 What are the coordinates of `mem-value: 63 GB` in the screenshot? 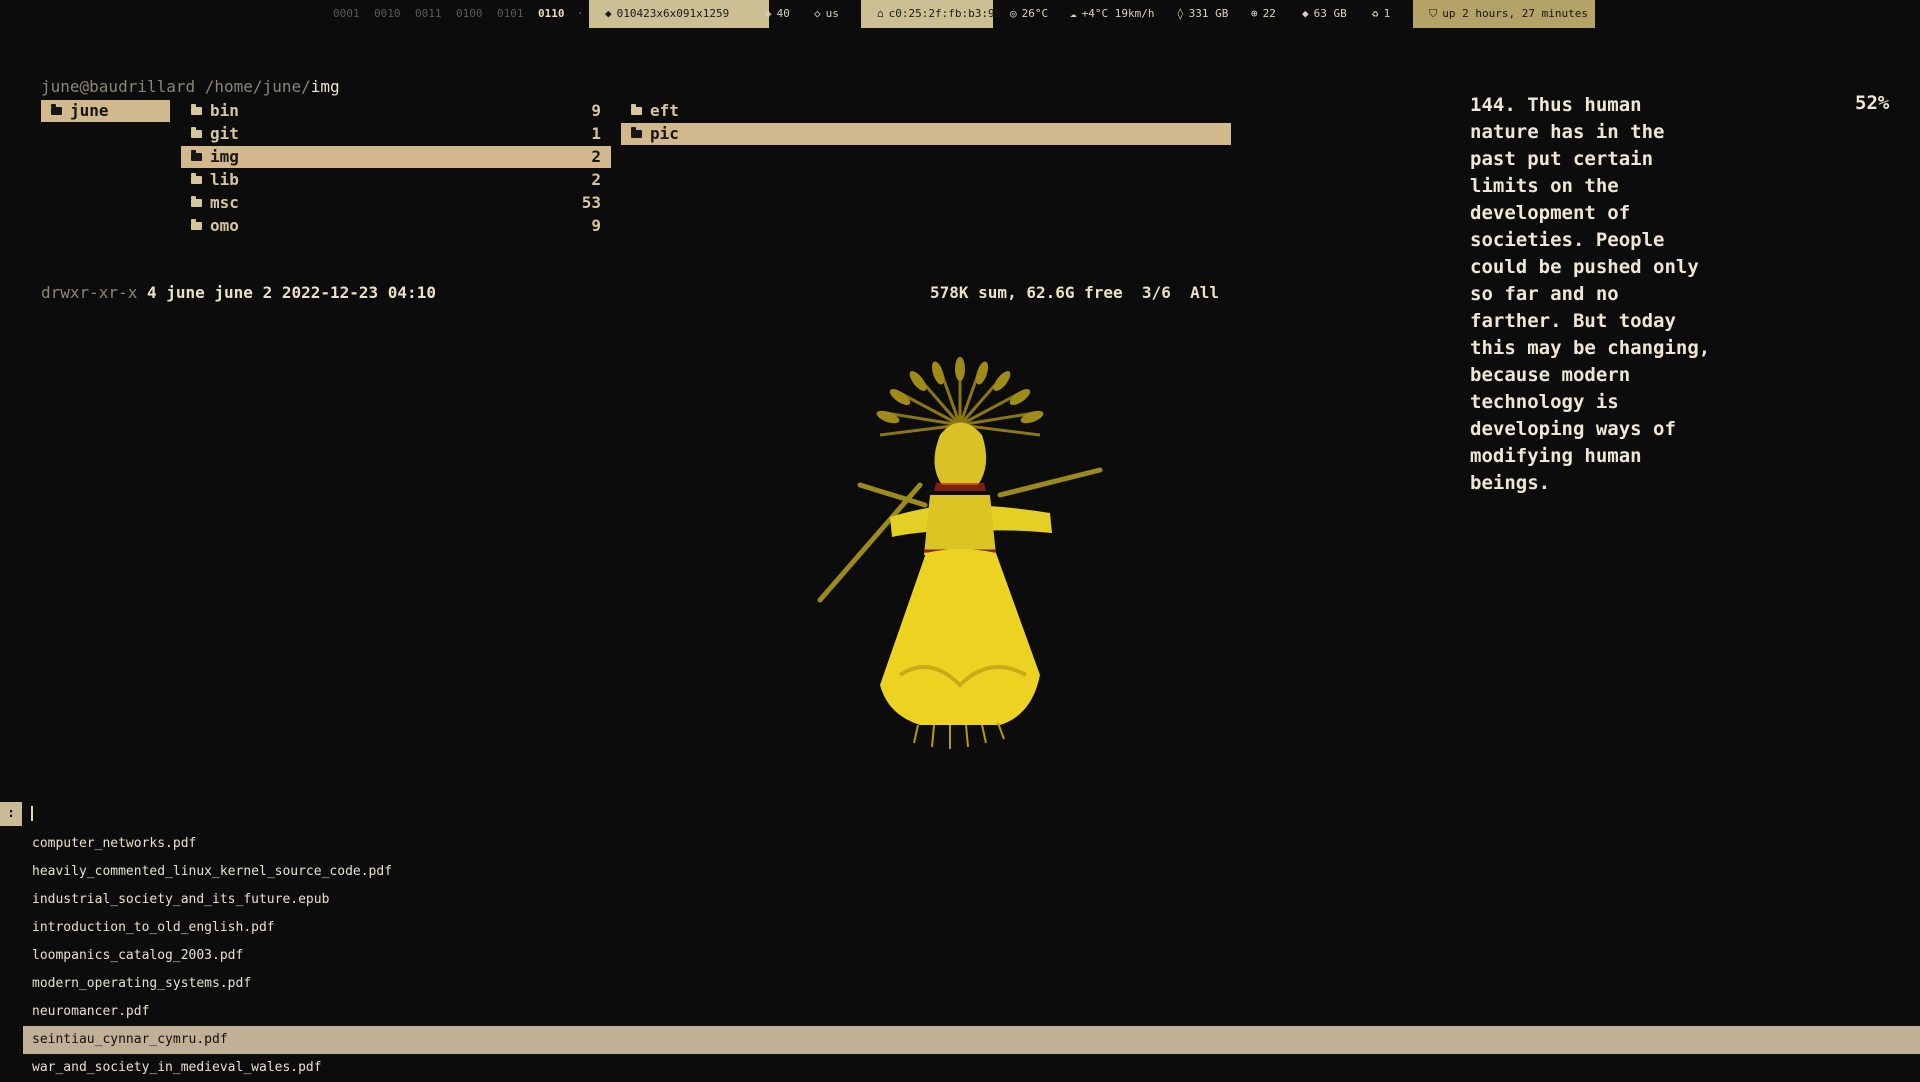 It's located at (1330, 13).